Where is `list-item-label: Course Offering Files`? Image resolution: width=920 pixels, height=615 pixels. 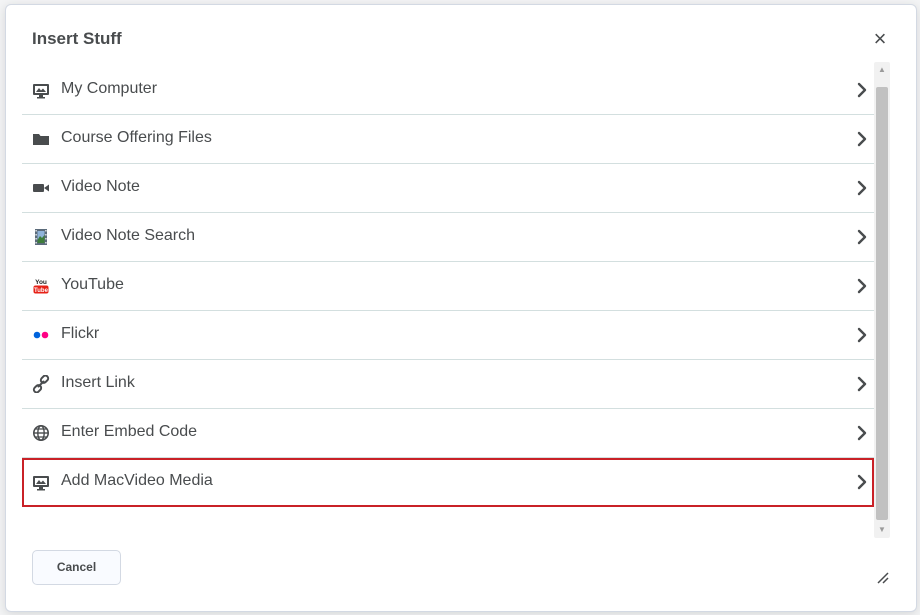
list-item-label: Course Offering Files is located at coordinates (136, 137).